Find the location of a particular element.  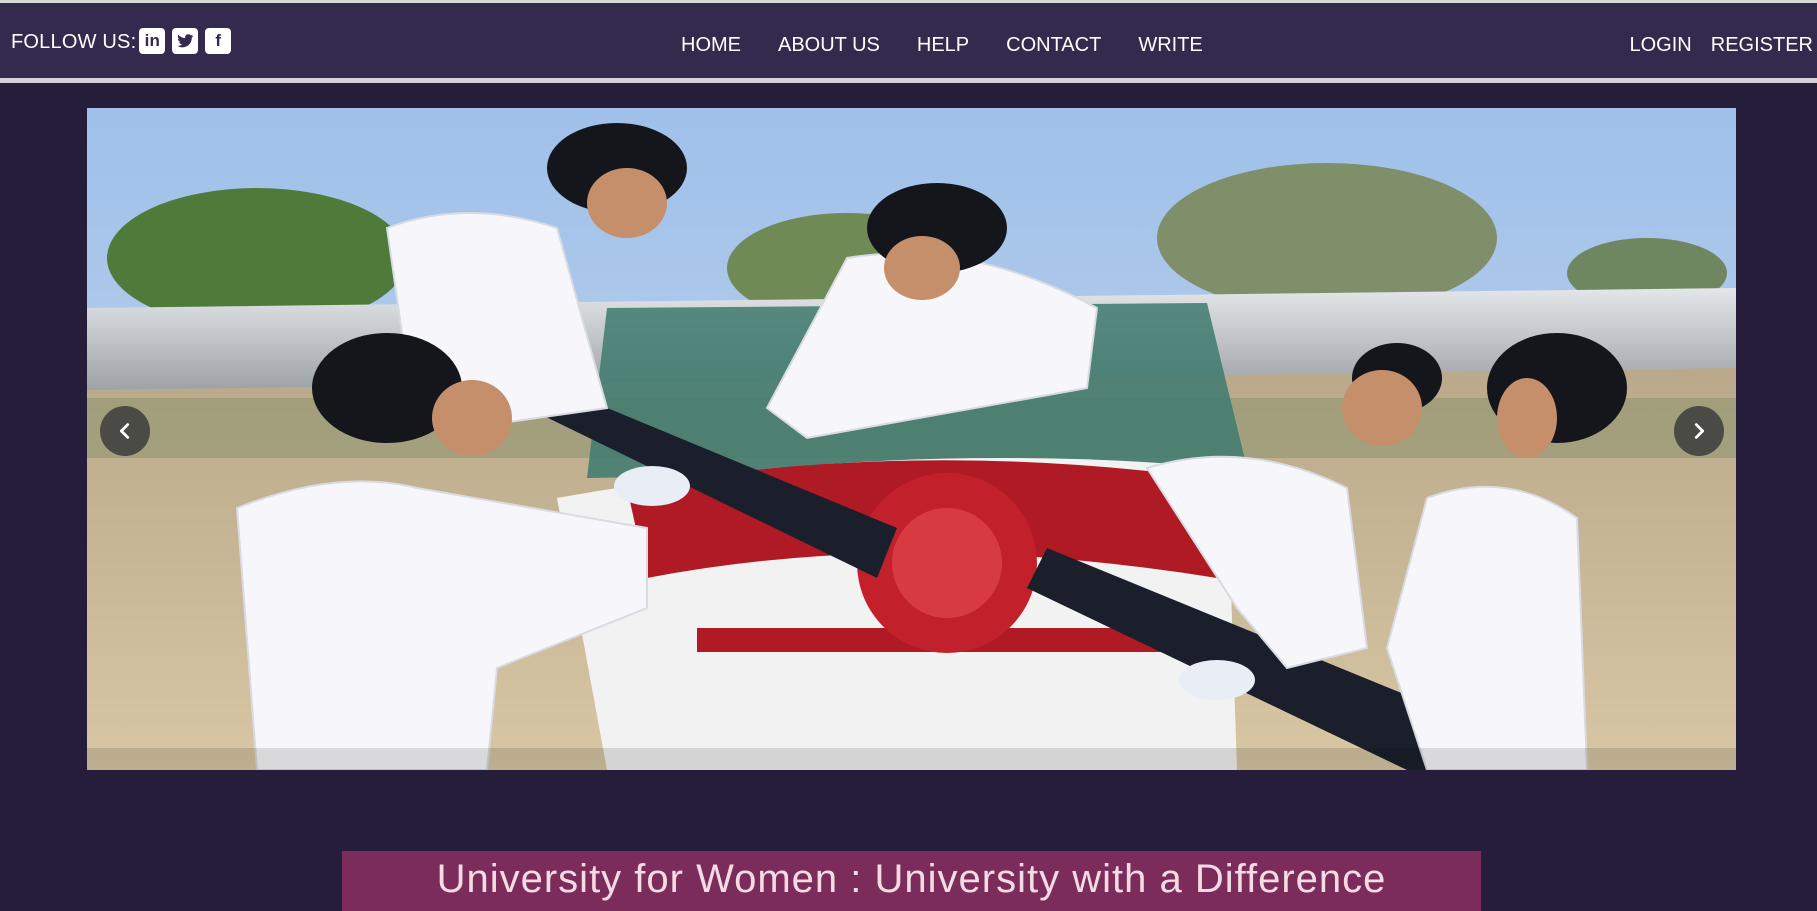

nav-home: HOME is located at coordinates (711, 45).